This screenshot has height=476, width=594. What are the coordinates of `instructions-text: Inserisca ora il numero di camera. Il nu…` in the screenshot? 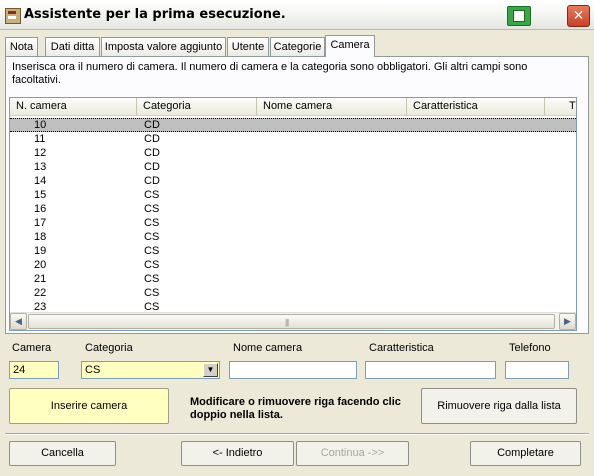 It's located at (270, 73).